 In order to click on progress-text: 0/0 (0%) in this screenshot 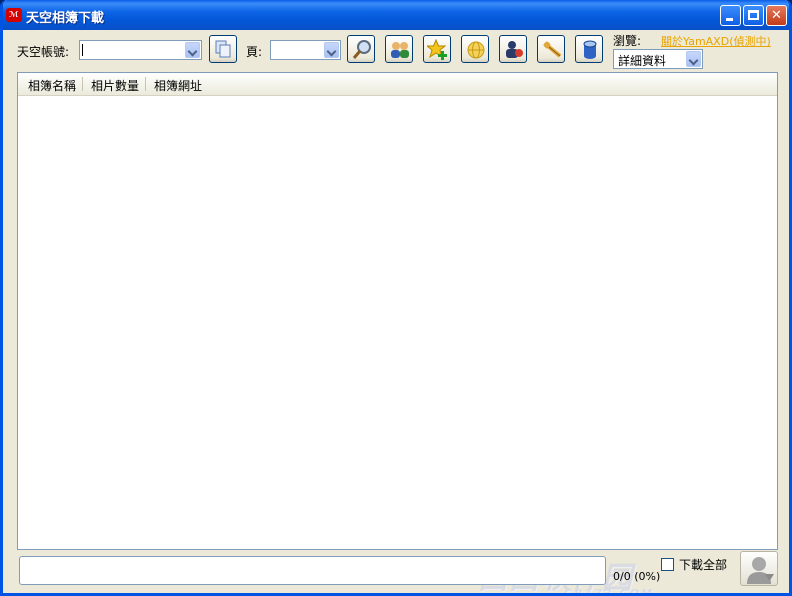, I will do `click(637, 576)`.